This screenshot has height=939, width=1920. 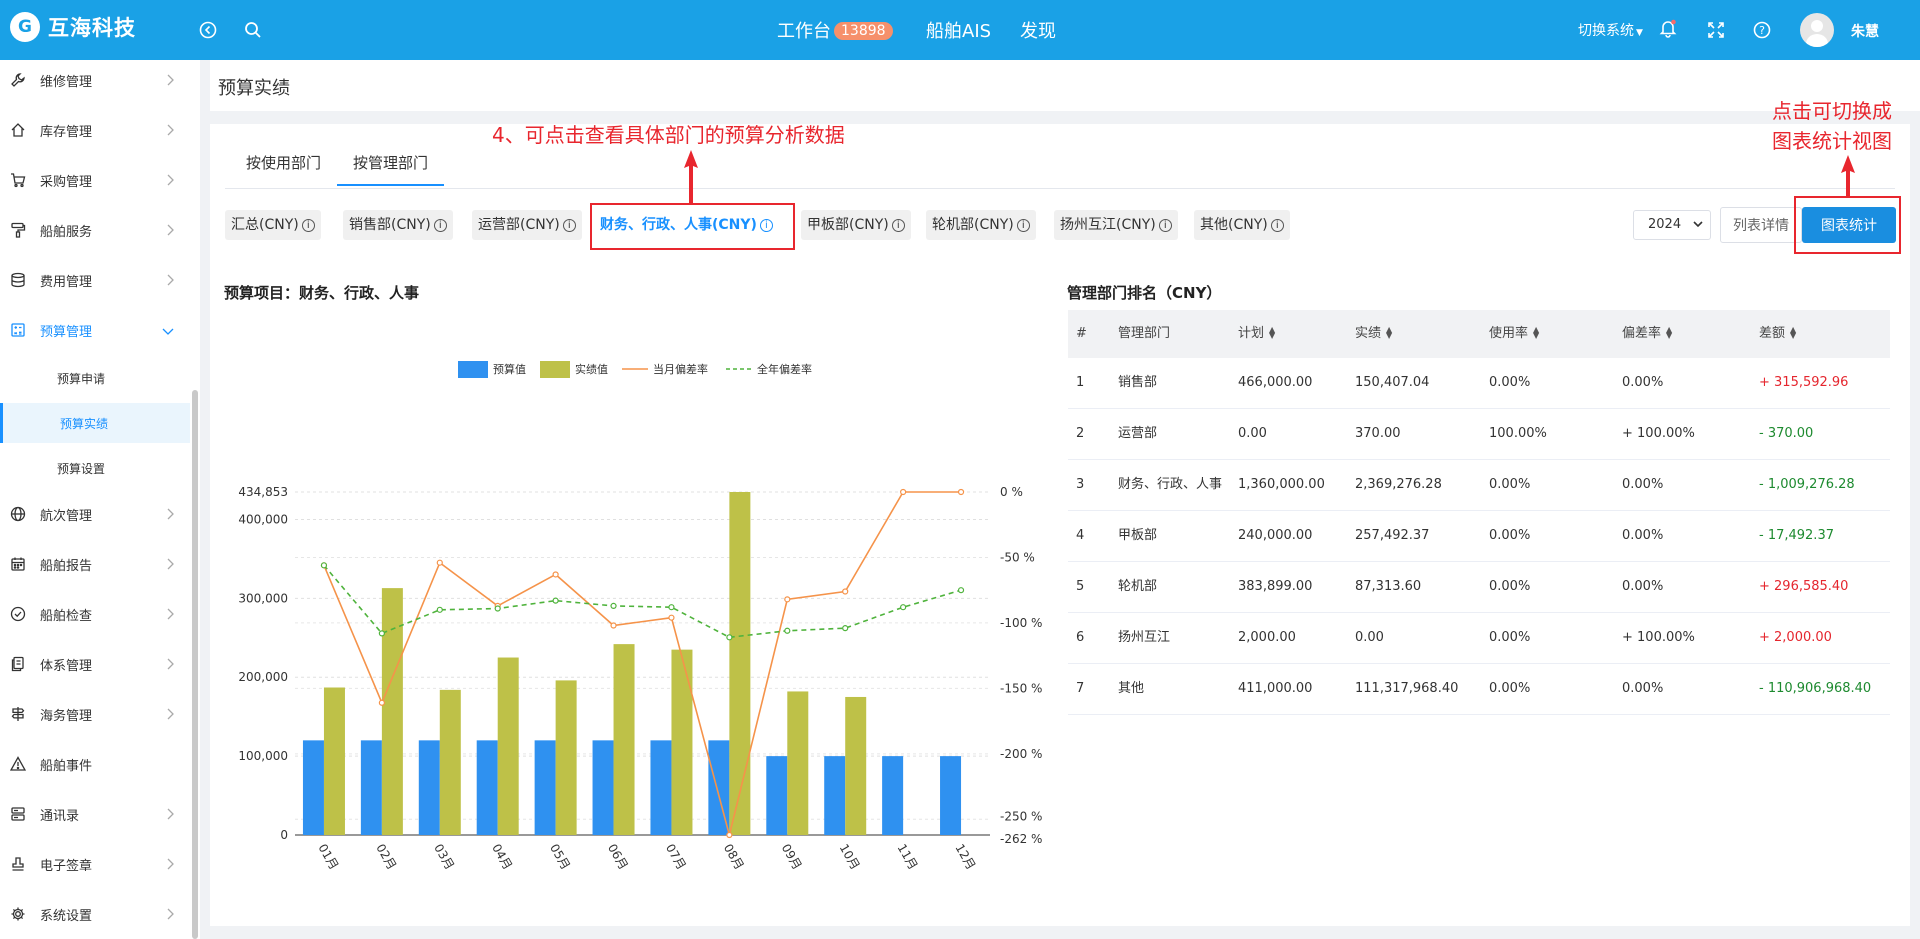 What do you see at coordinates (95, 564) in the screenshot?
I see `sidebar-item-ship-report: 船舶报告` at bounding box center [95, 564].